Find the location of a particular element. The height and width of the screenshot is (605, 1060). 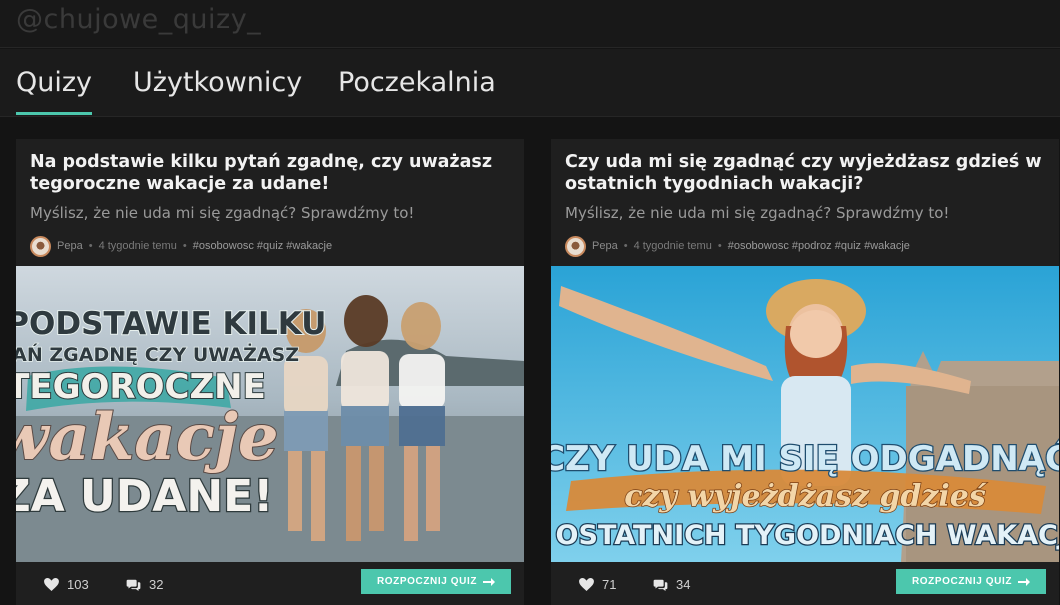

tab-quizy: Quizy is located at coordinates (54, 91).